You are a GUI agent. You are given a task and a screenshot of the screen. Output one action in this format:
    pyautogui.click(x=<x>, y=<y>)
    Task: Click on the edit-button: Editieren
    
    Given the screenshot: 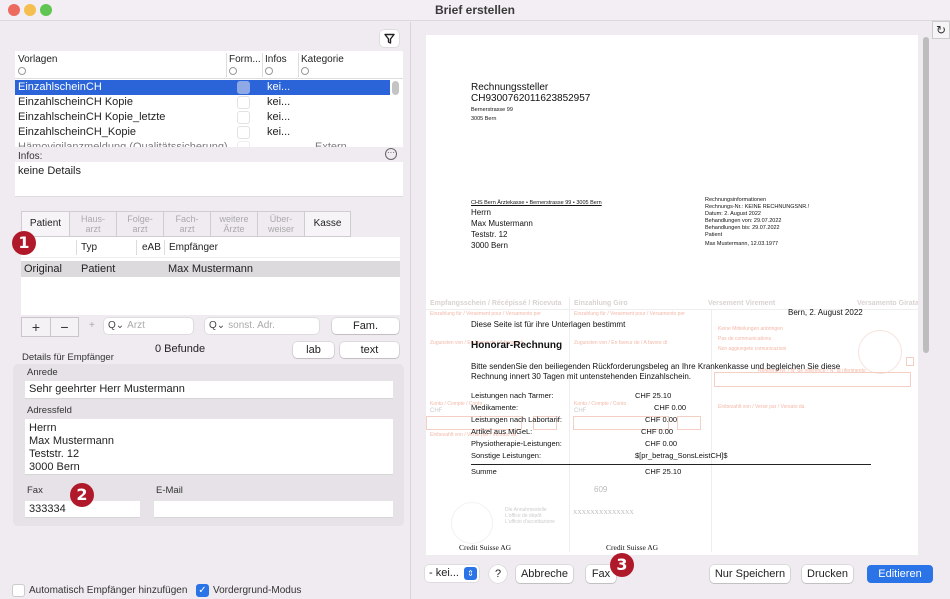 What is the action you would take?
    pyautogui.click(x=900, y=574)
    